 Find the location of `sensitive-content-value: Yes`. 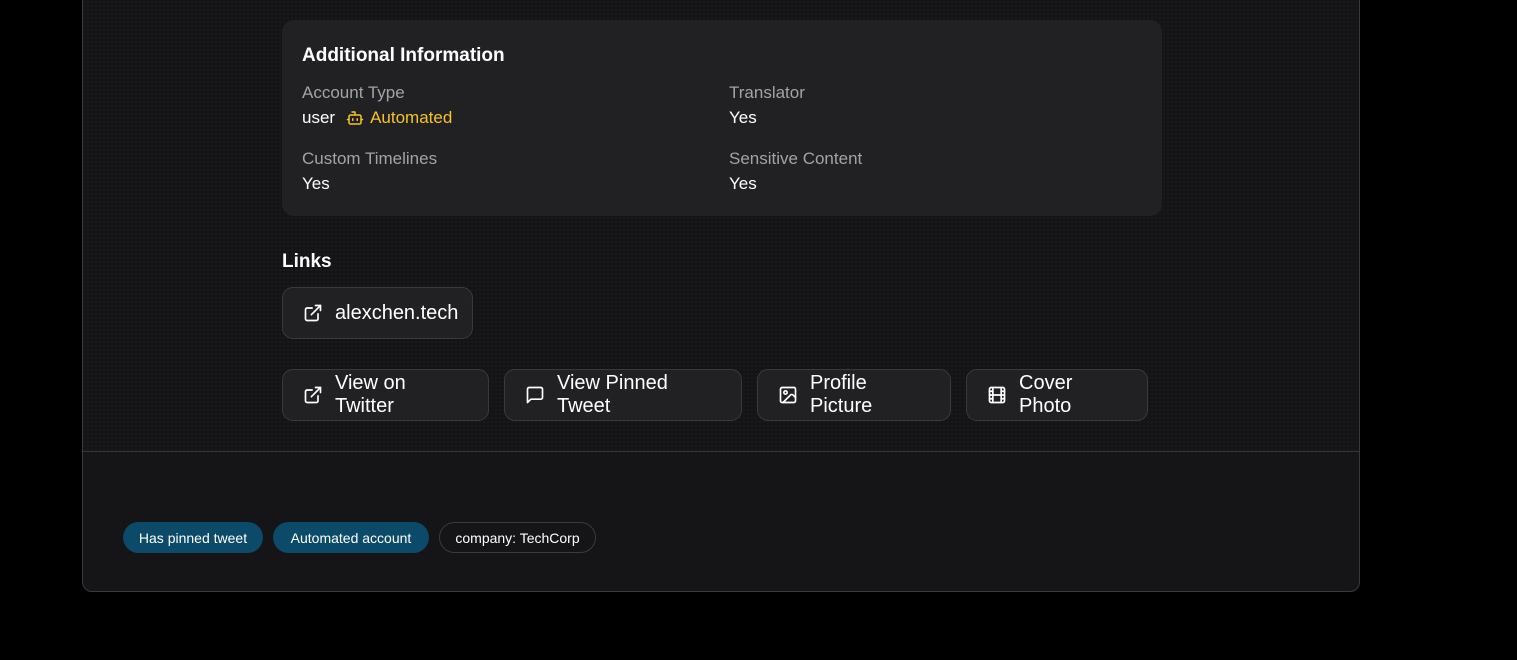

sensitive-content-value: Yes is located at coordinates (743, 183).